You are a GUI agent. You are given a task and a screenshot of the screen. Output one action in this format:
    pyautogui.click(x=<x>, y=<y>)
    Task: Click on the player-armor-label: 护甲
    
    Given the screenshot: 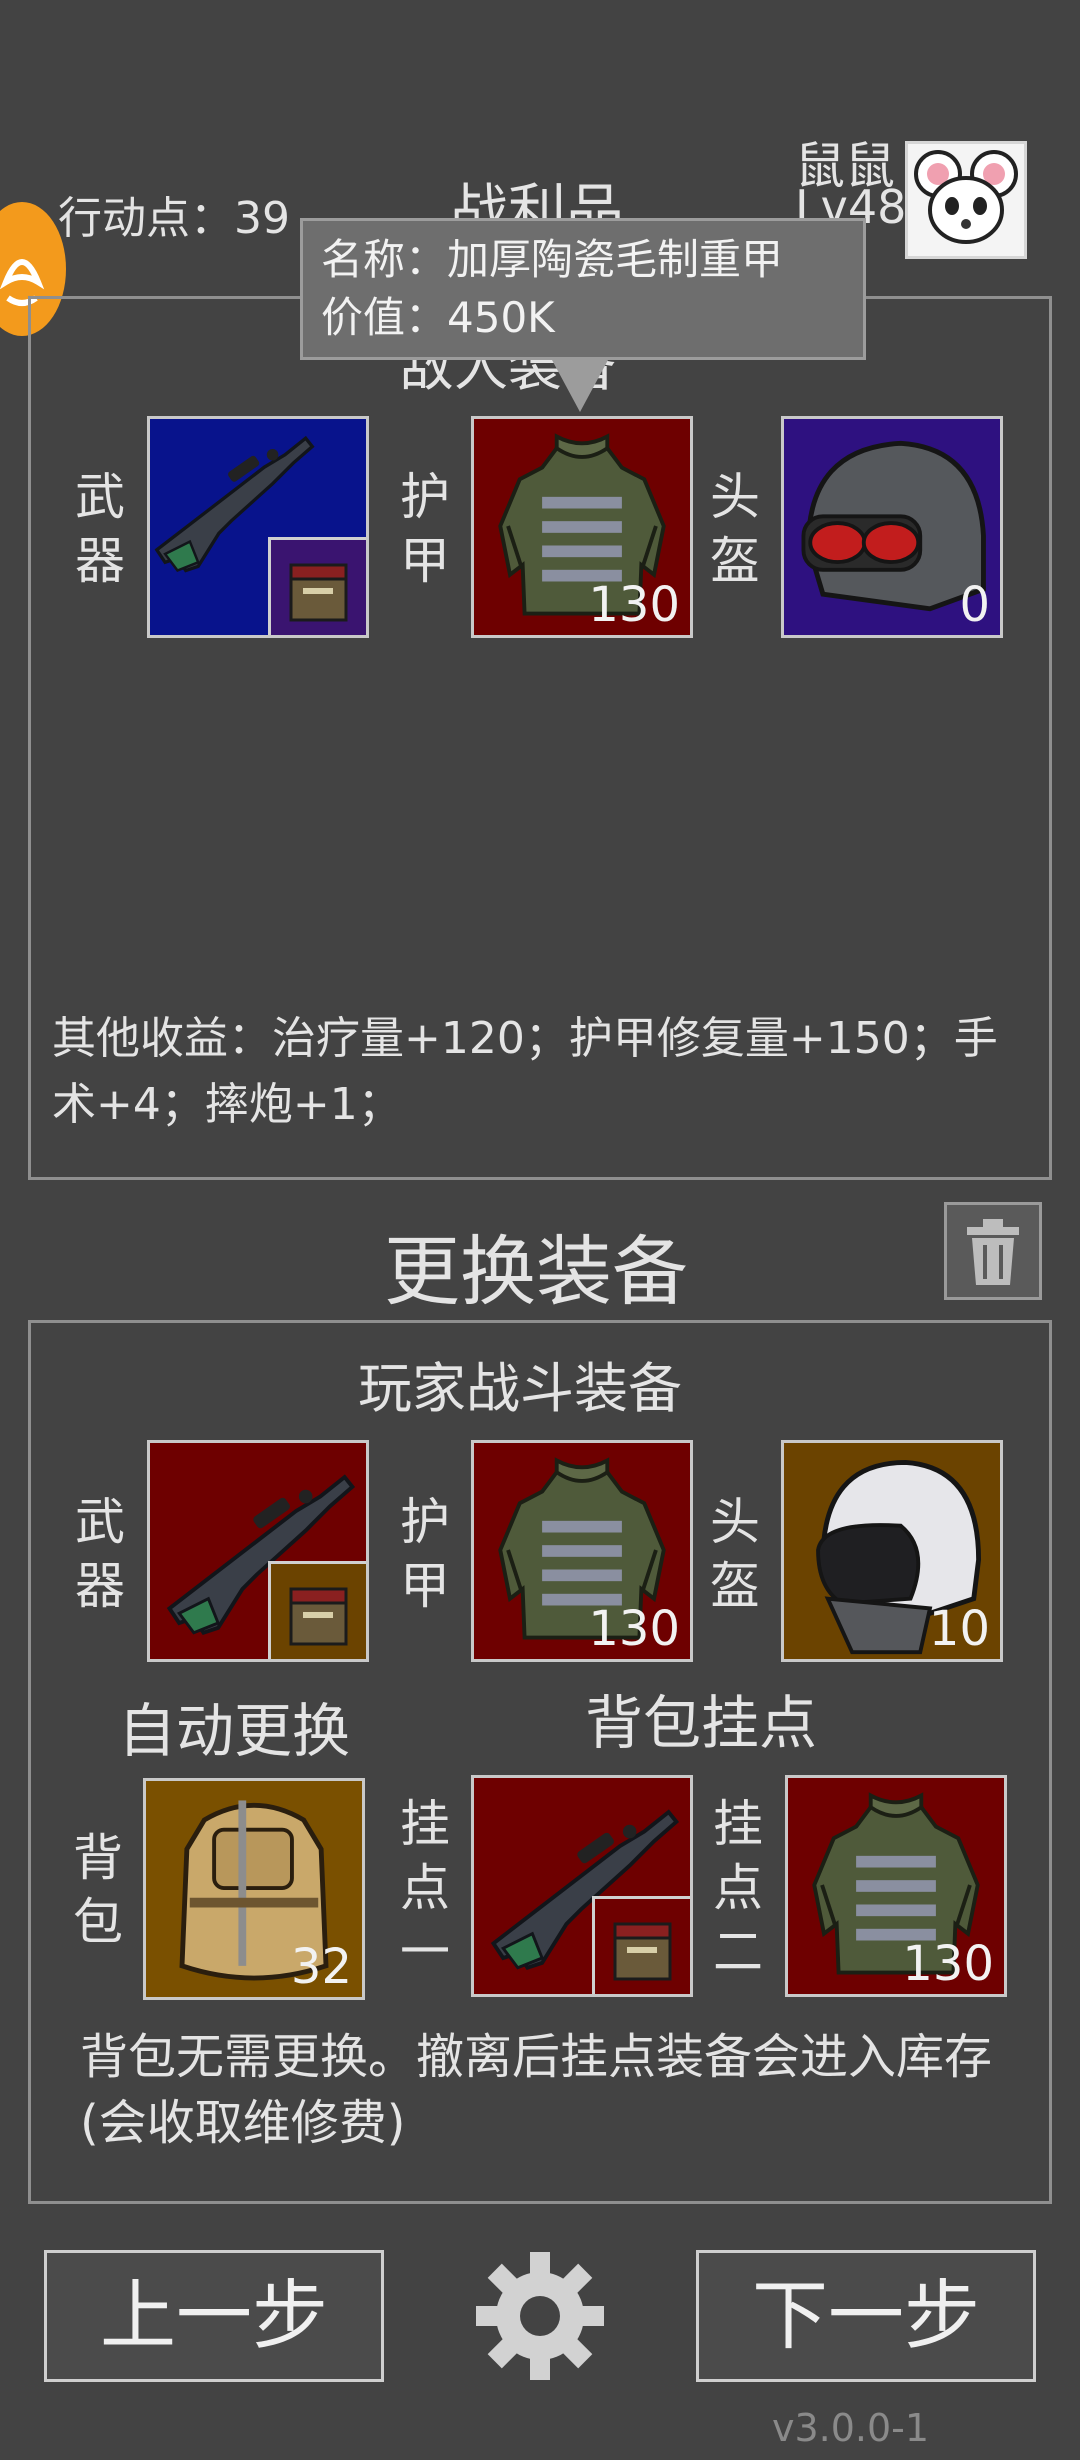 What is the action you would take?
    pyautogui.click(x=425, y=1554)
    